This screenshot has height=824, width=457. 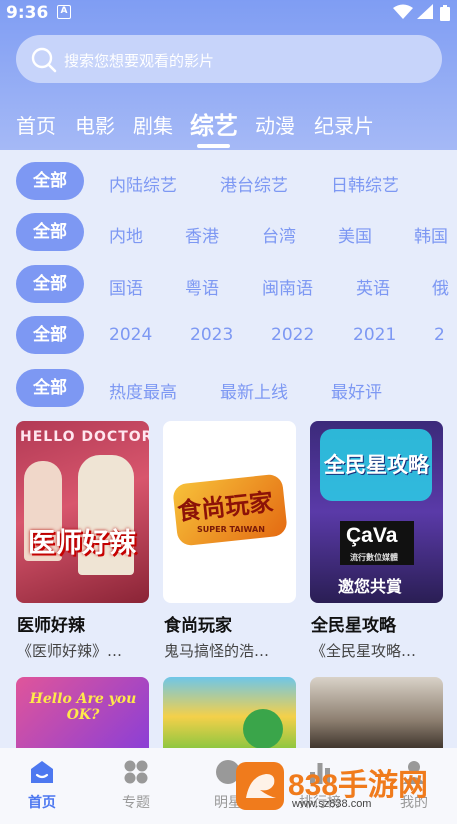 What do you see at coordinates (279, 234) in the screenshot?
I see `filter-option: 台湾` at bounding box center [279, 234].